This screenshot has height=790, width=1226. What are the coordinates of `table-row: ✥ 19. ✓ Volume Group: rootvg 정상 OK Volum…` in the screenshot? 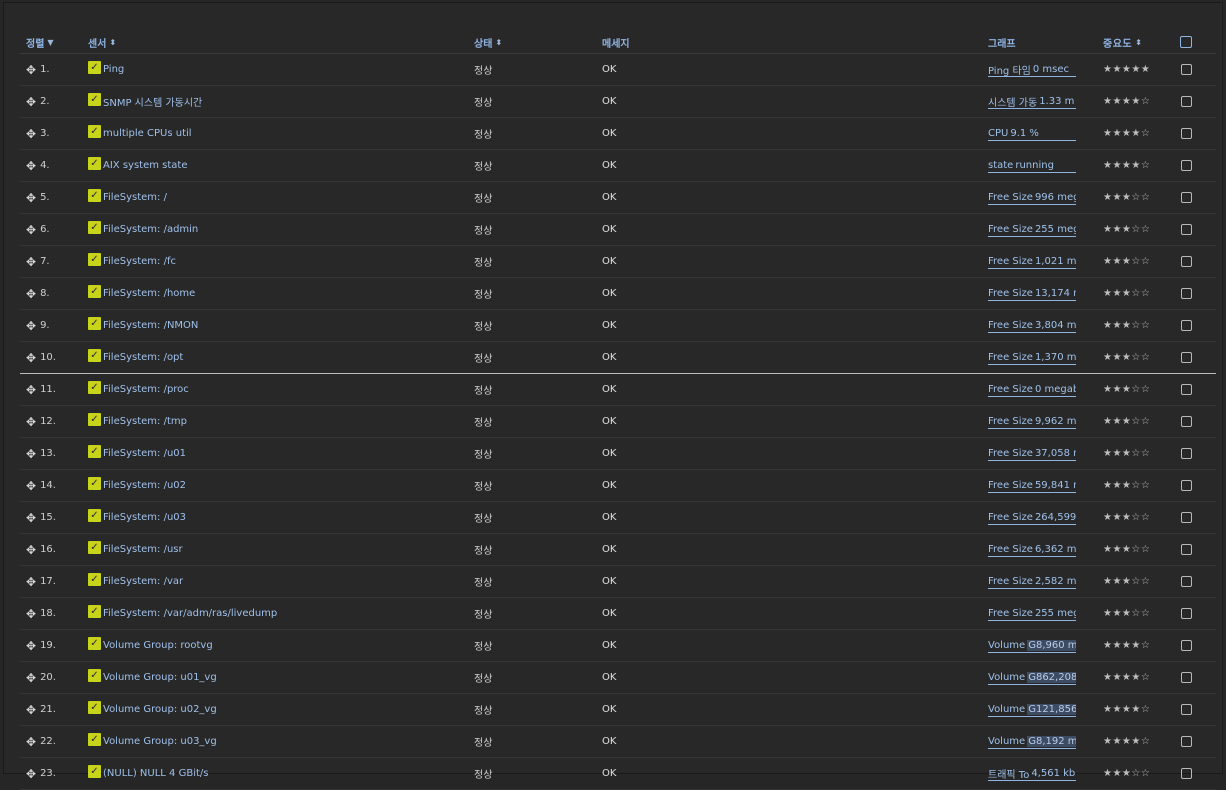 It's located at (618, 646).